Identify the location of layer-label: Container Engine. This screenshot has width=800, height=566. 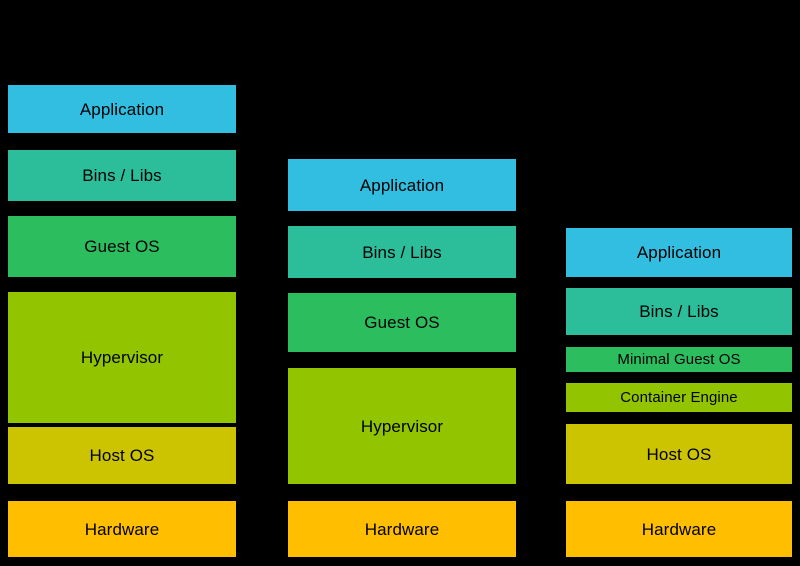
(679, 397).